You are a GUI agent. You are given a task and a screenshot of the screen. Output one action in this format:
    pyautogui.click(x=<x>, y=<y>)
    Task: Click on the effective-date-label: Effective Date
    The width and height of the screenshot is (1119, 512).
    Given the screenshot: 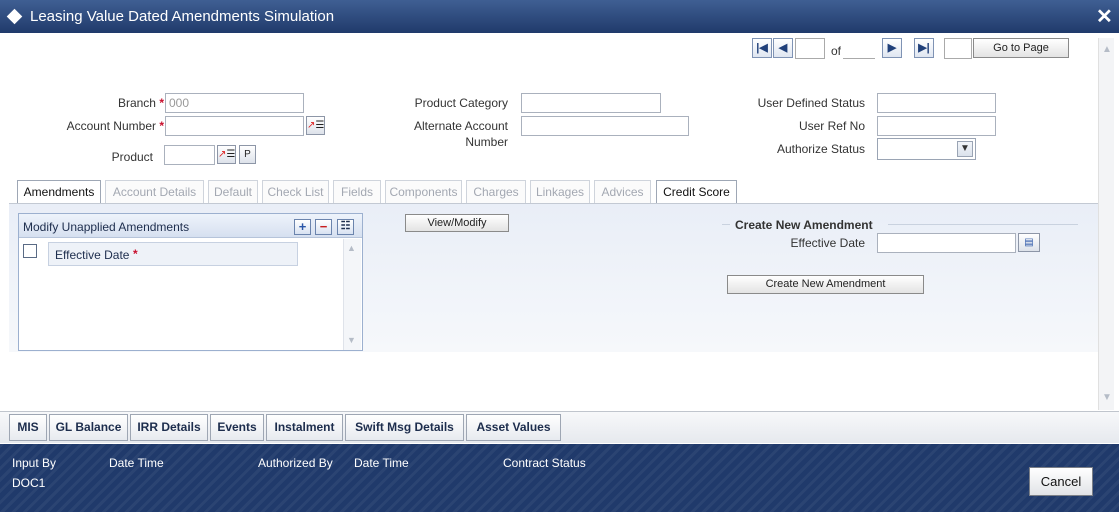 What is the action you would take?
    pyautogui.click(x=827, y=243)
    